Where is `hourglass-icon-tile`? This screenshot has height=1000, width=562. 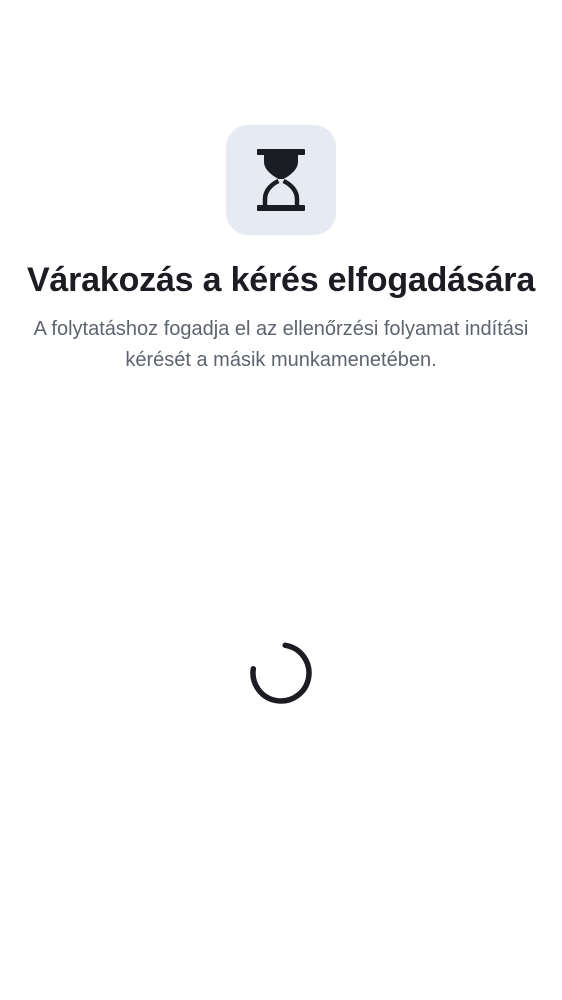 hourglass-icon-tile is located at coordinates (281, 180).